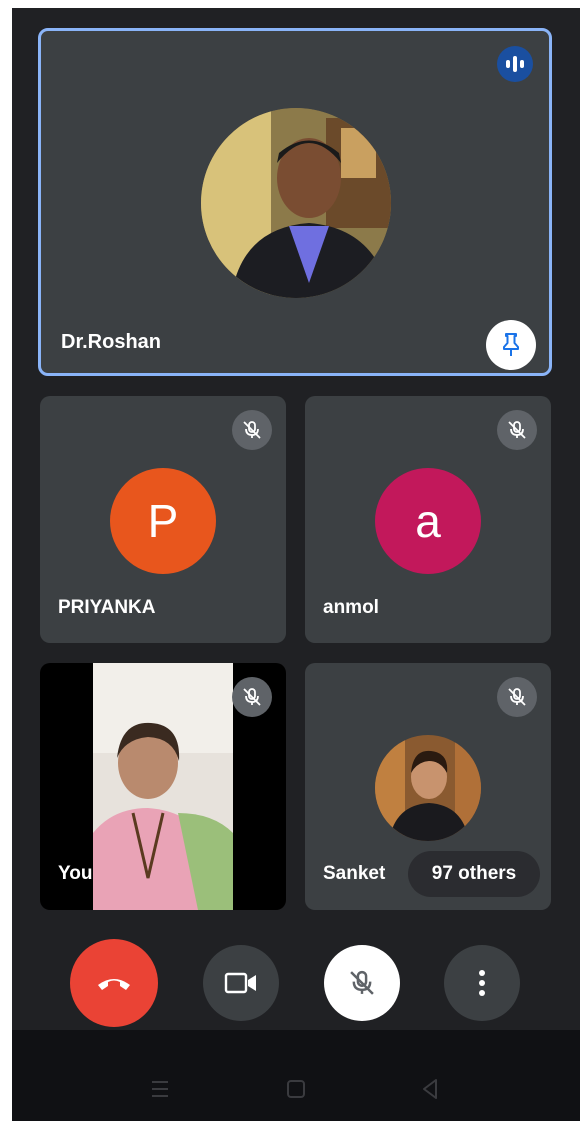  I want to click on end-call-button, so click(114, 983).